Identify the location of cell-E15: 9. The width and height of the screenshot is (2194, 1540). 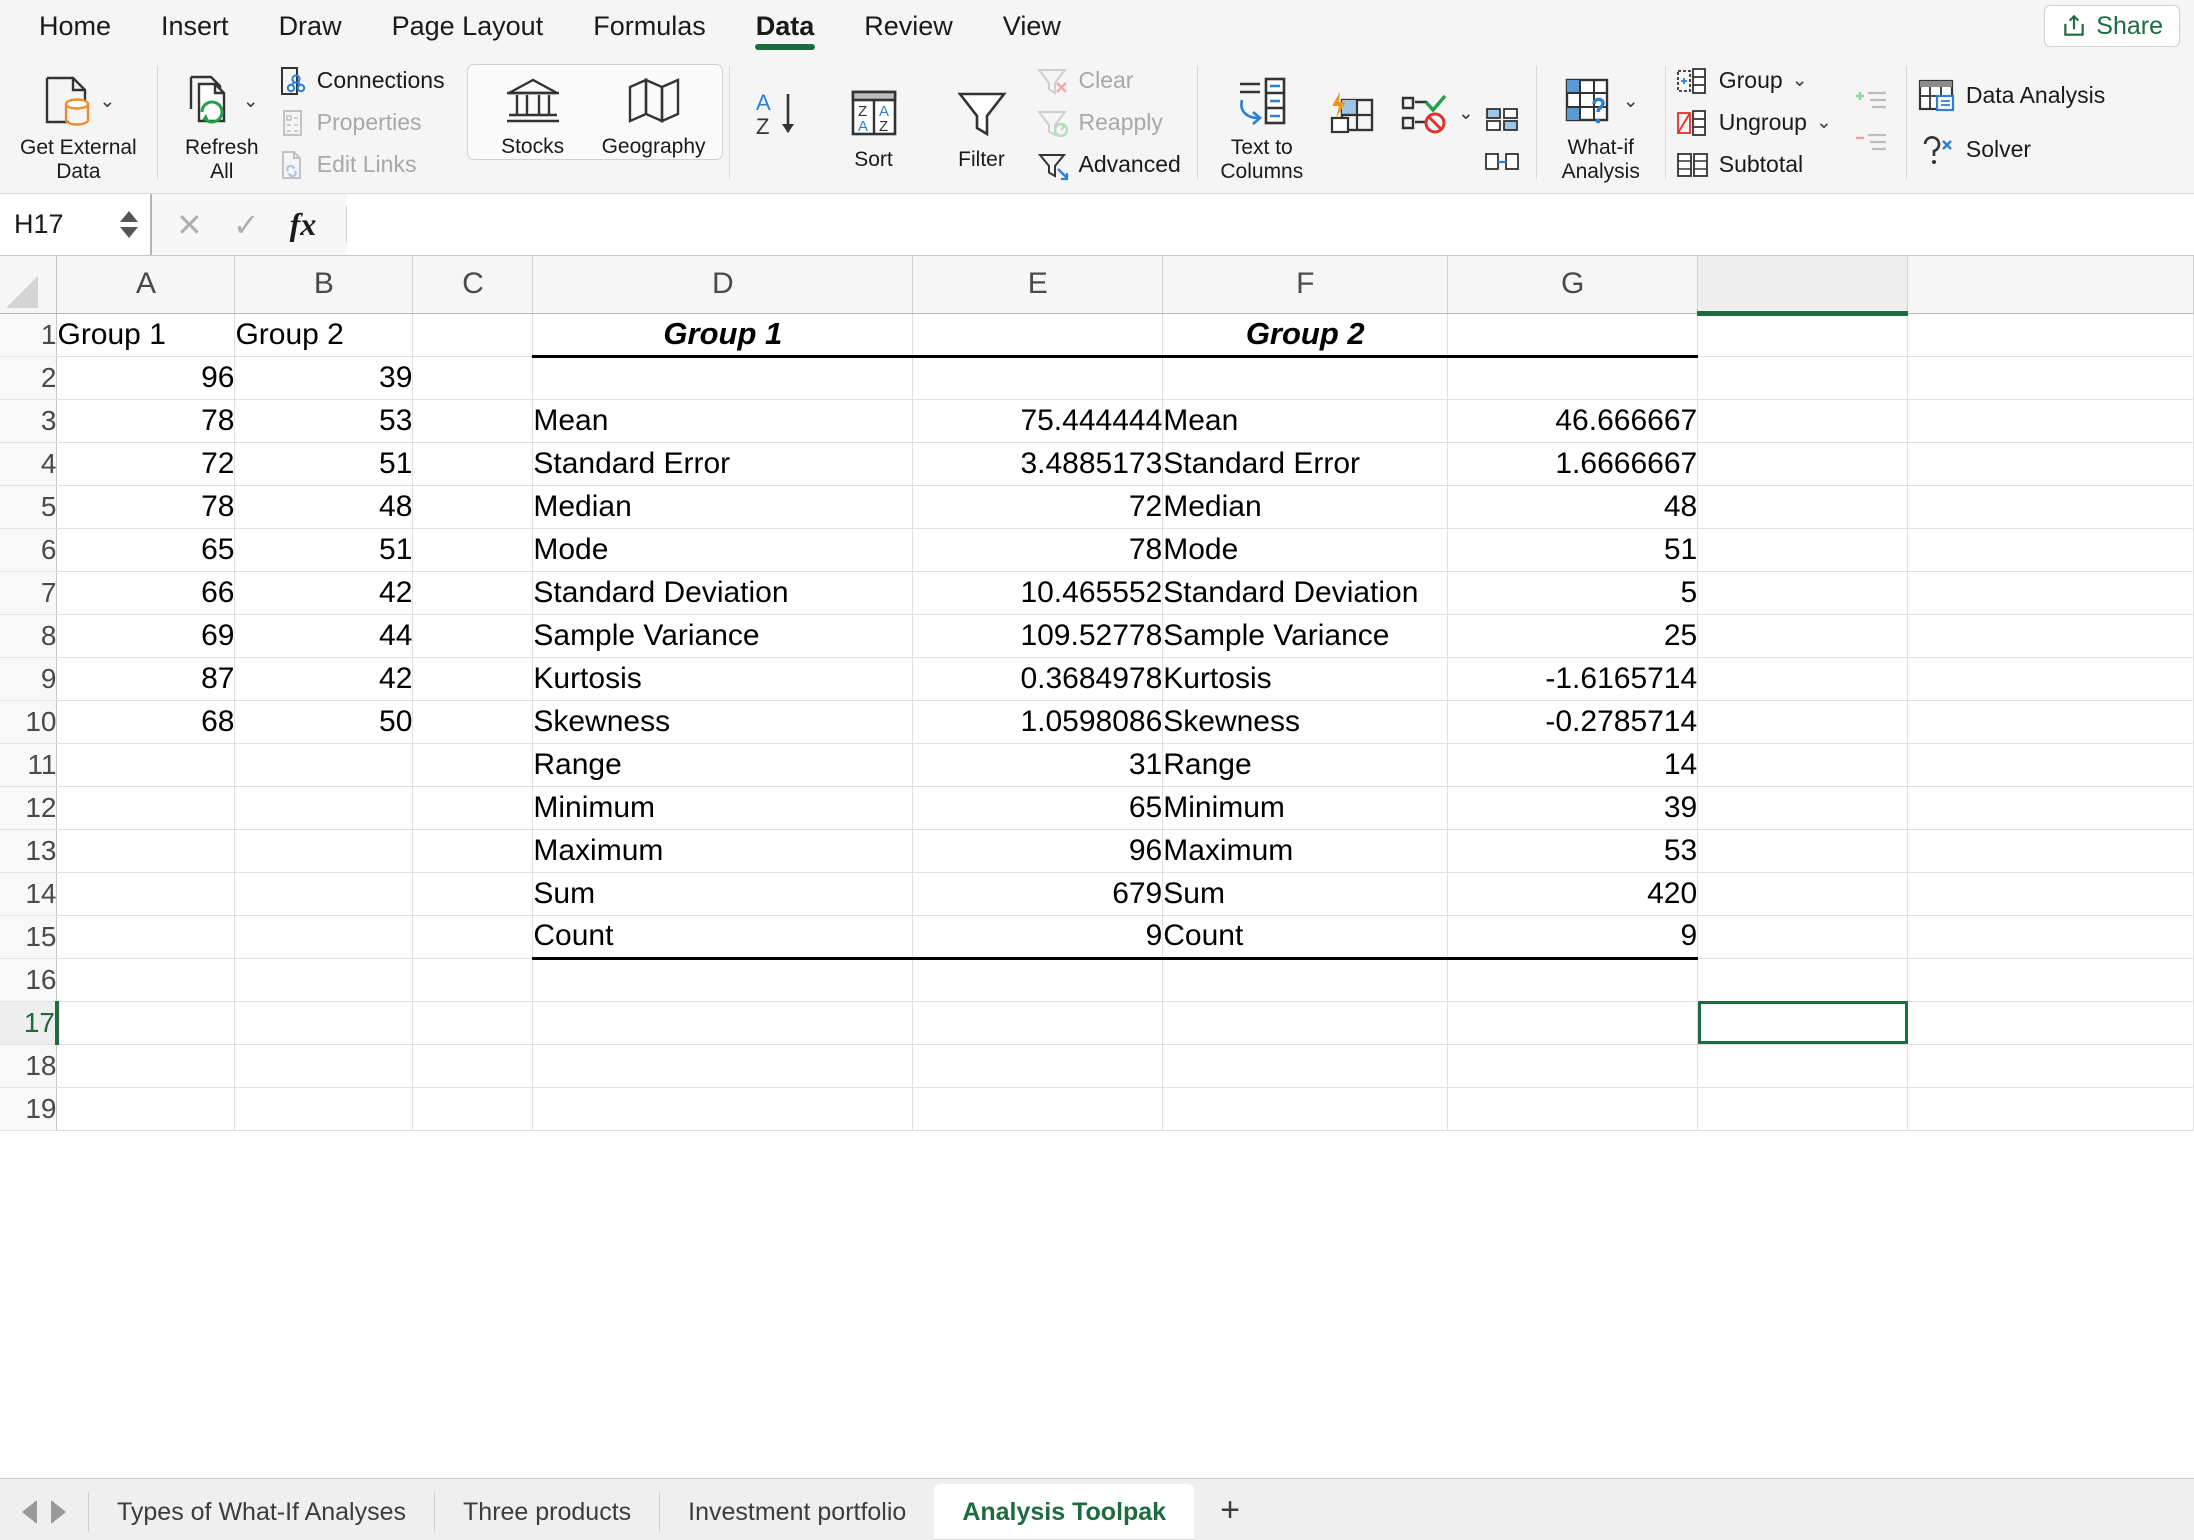
(1038, 937).